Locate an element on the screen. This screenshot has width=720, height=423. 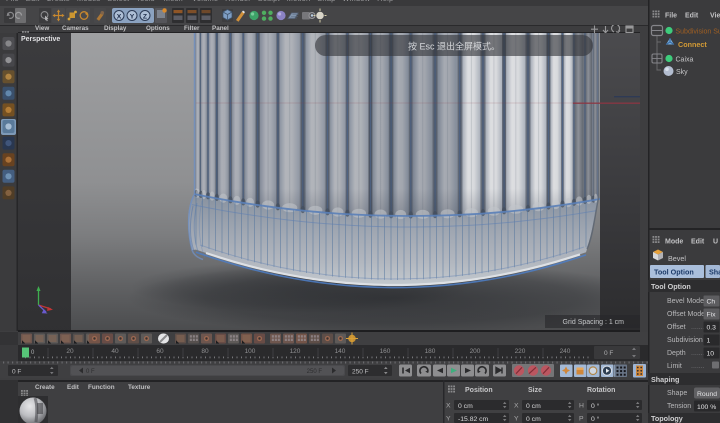
svg-text: Subdivision is located at coordinates (685, 340).